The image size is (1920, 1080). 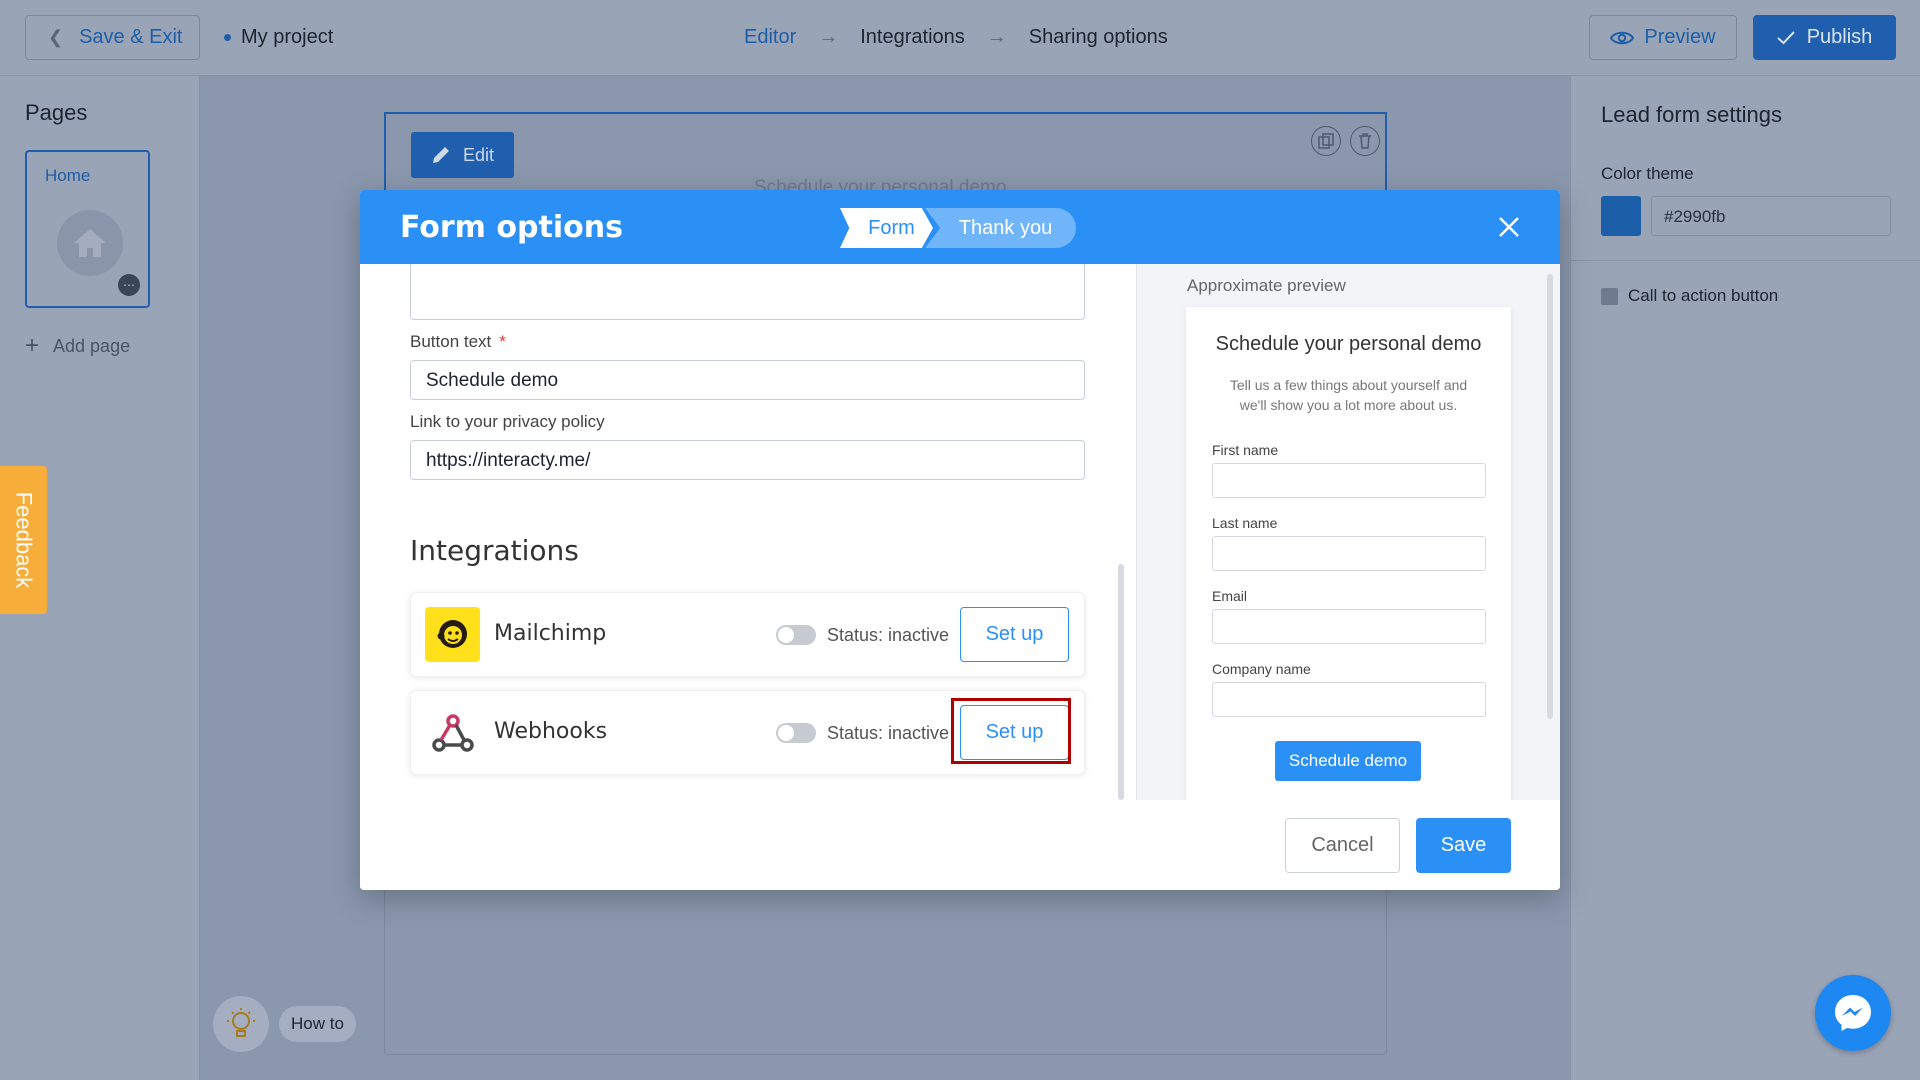 What do you see at coordinates (1365, 141) in the screenshot?
I see `trash-icon` at bounding box center [1365, 141].